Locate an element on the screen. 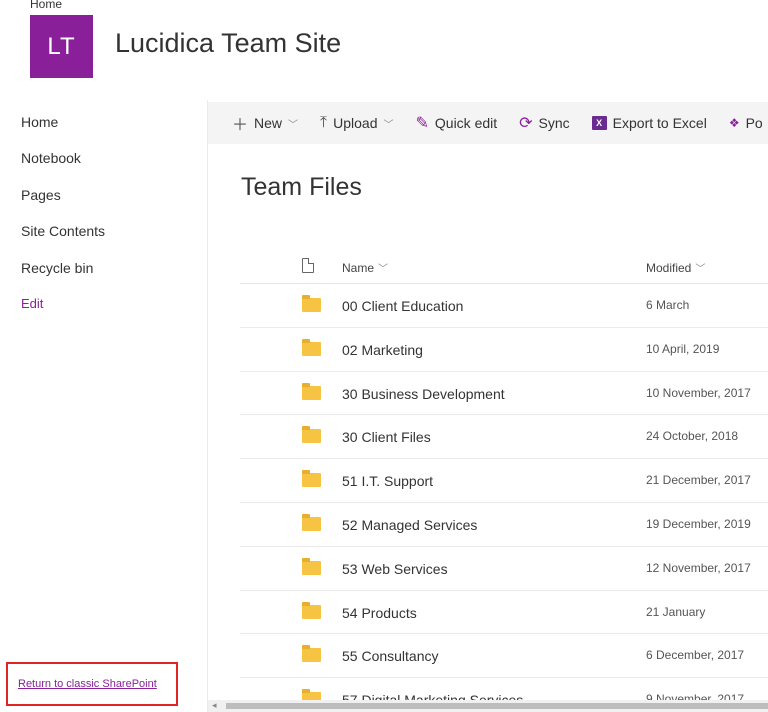 The height and width of the screenshot is (712, 768). nav-item-recycle-bin: Recycle bin is located at coordinates (57, 268).